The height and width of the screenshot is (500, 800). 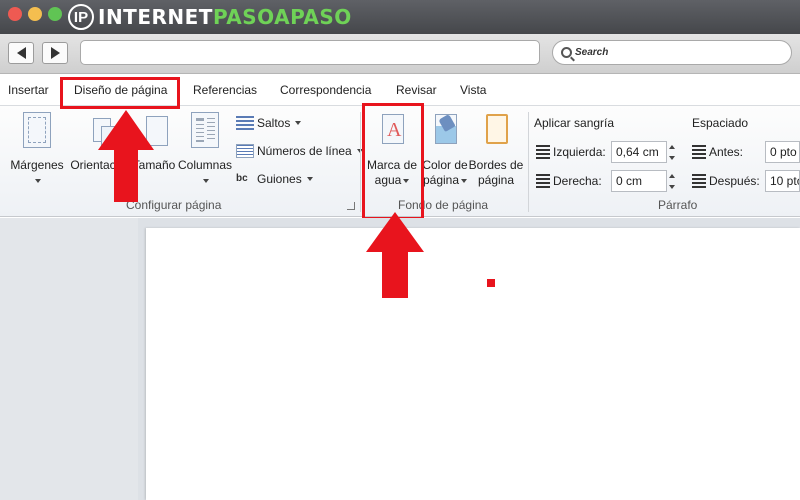 I want to click on antes-input: 0 pto, so click(x=782, y=152).